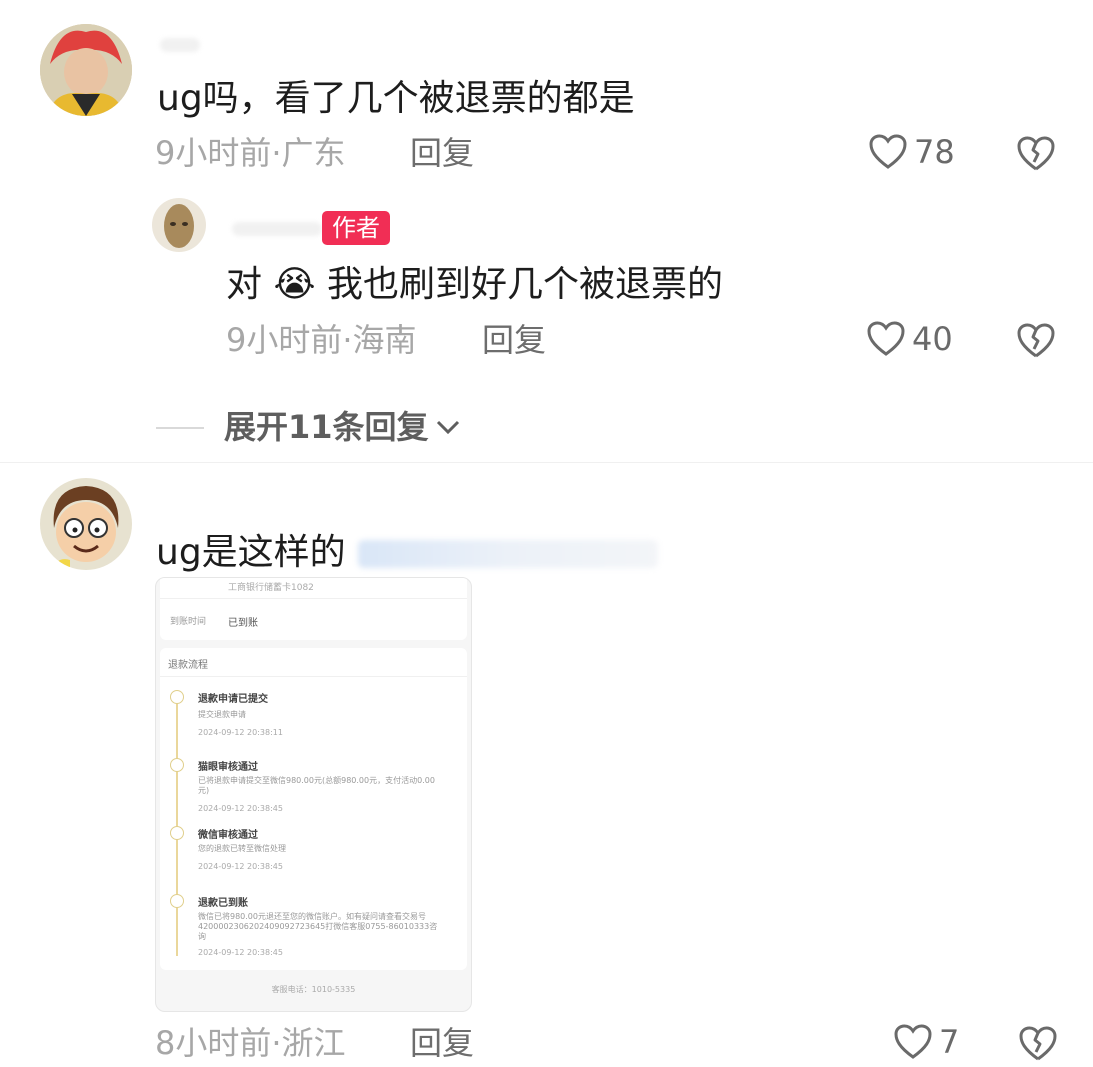 Image resolution: width=1093 pixels, height=1067 pixels. I want to click on figure-avatar-icon, so click(179, 225).